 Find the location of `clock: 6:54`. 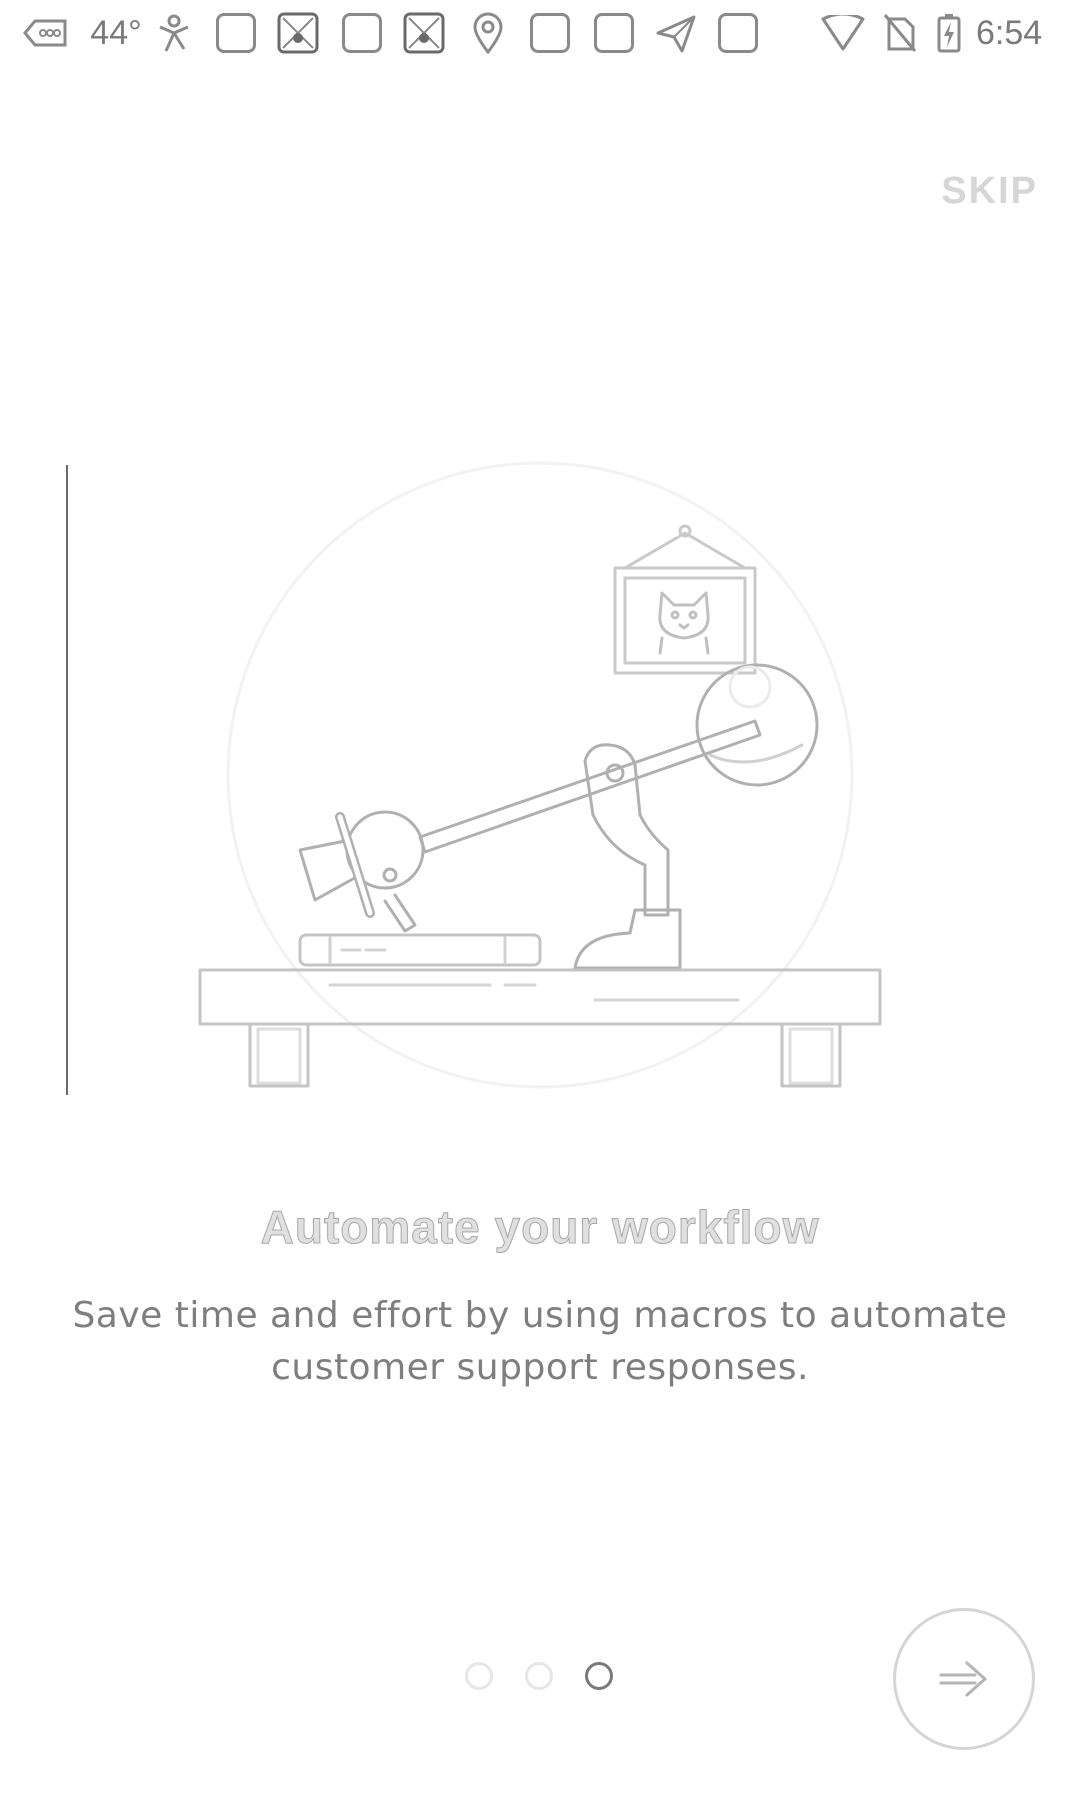

clock: 6:54 is located at coordinates (1021, 33).